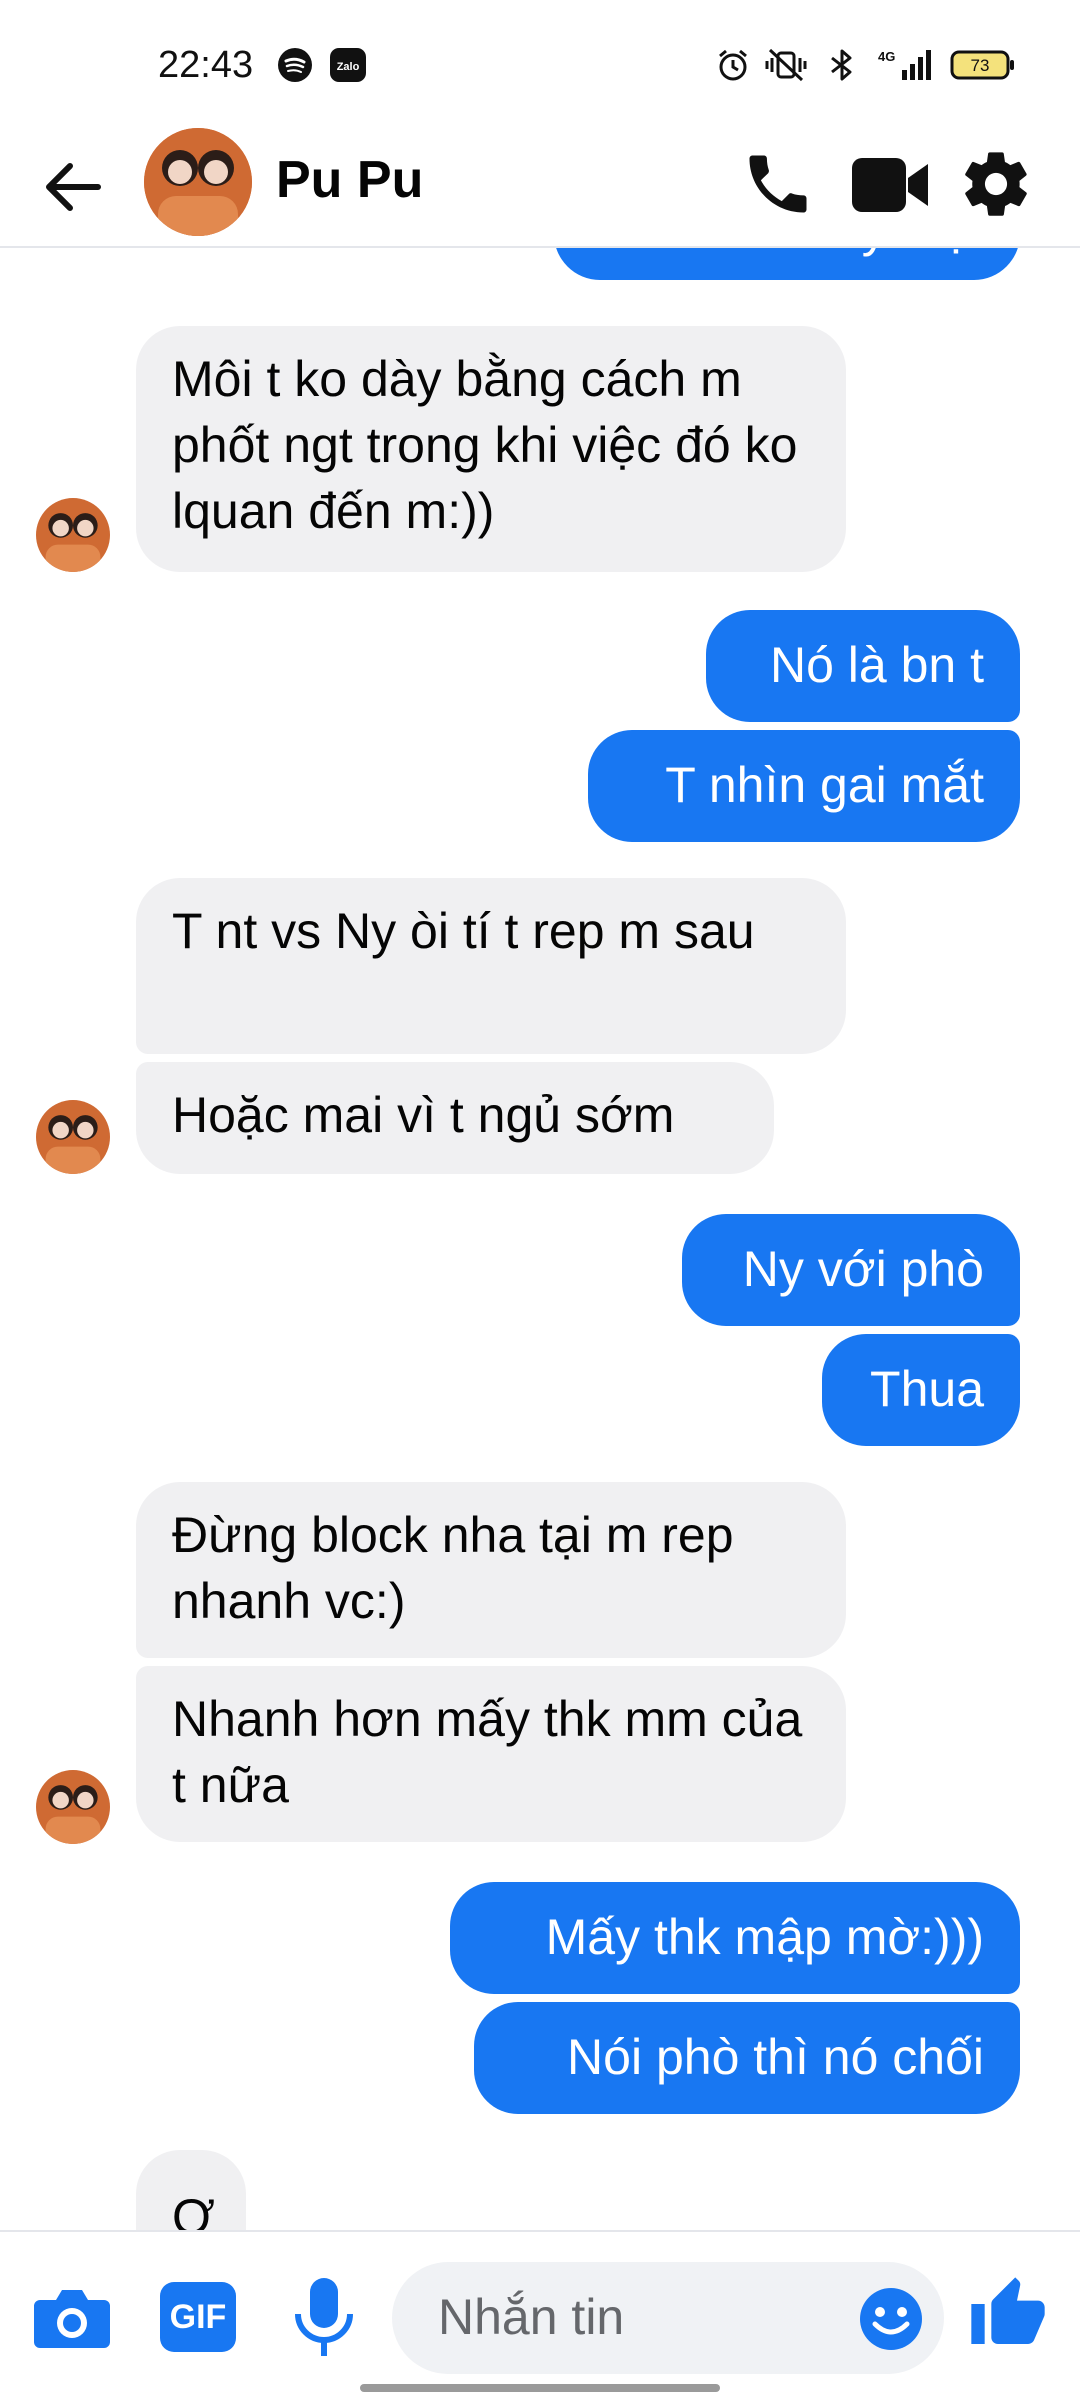 The width and height of the screenshot is (1080, 2402). What do you see at coordinates (73, 187) in the screenshot?
I see `back-arrow-icon` at bounding box center [73, 187].